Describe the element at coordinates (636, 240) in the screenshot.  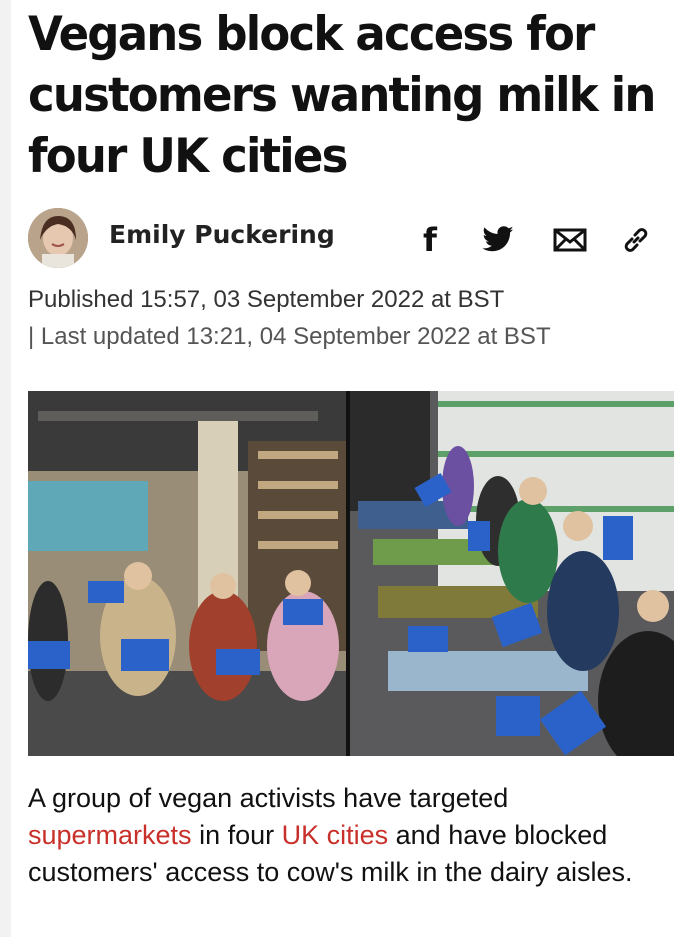
I see `link-icon` at that location.